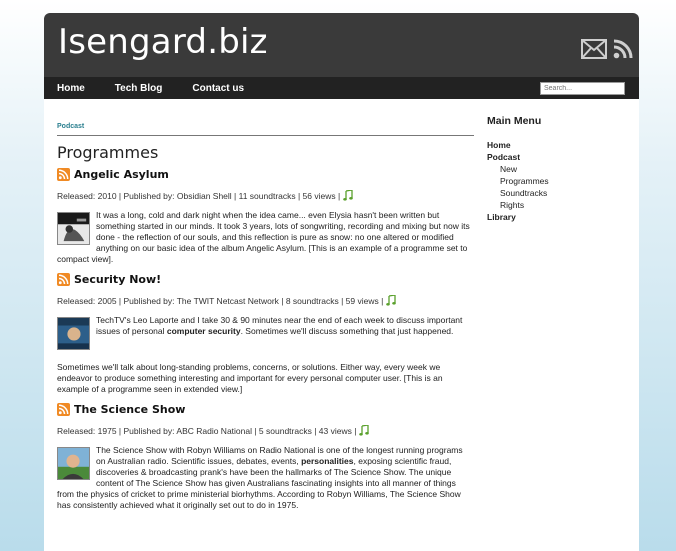  I want to click on page-title: Programmes, so click(108, 152).